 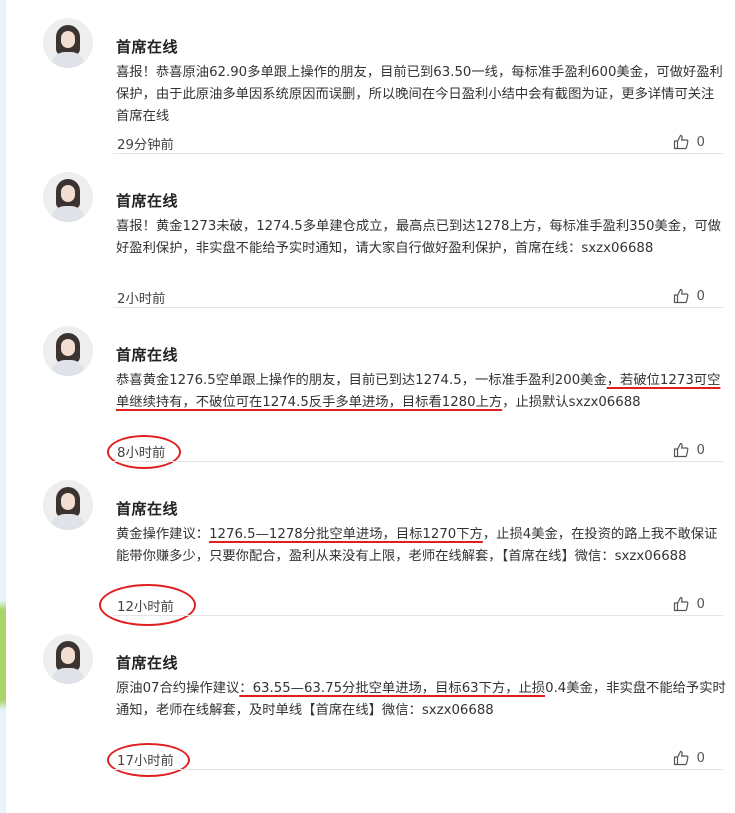 I want to click on highlighted-text: ：63.55—63.75分批空单进场，目标63下方，止损, so click(x=392, y=688).